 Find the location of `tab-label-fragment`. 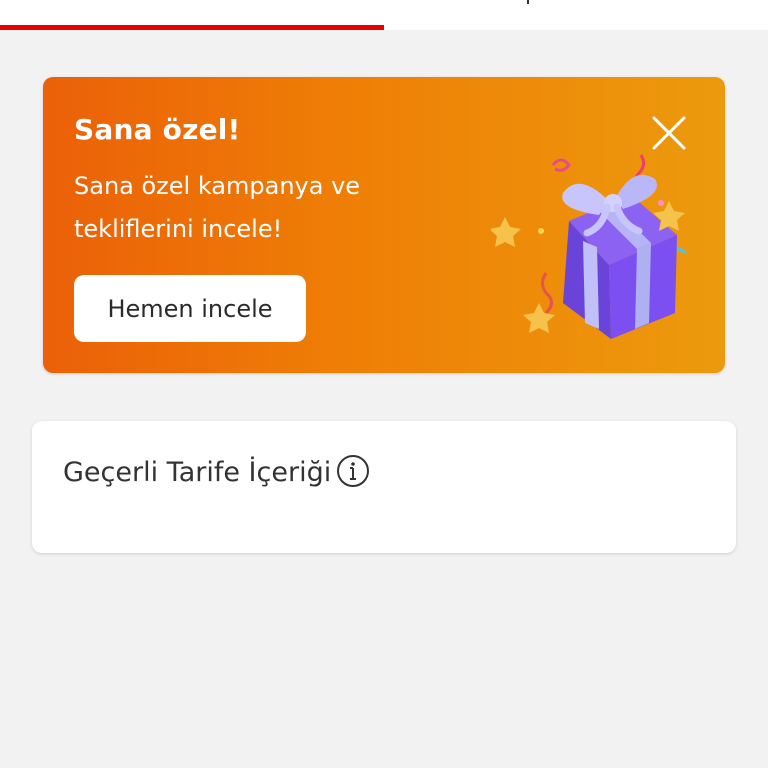

tab-label-fragment is located at coordinates (528, 2).